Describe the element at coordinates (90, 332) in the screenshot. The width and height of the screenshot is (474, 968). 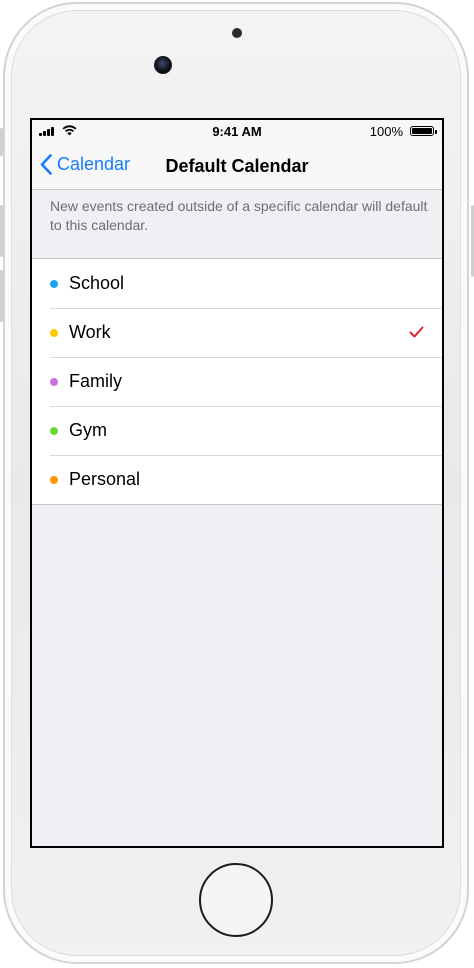
I see `calendar-row-label: Work` at that location.